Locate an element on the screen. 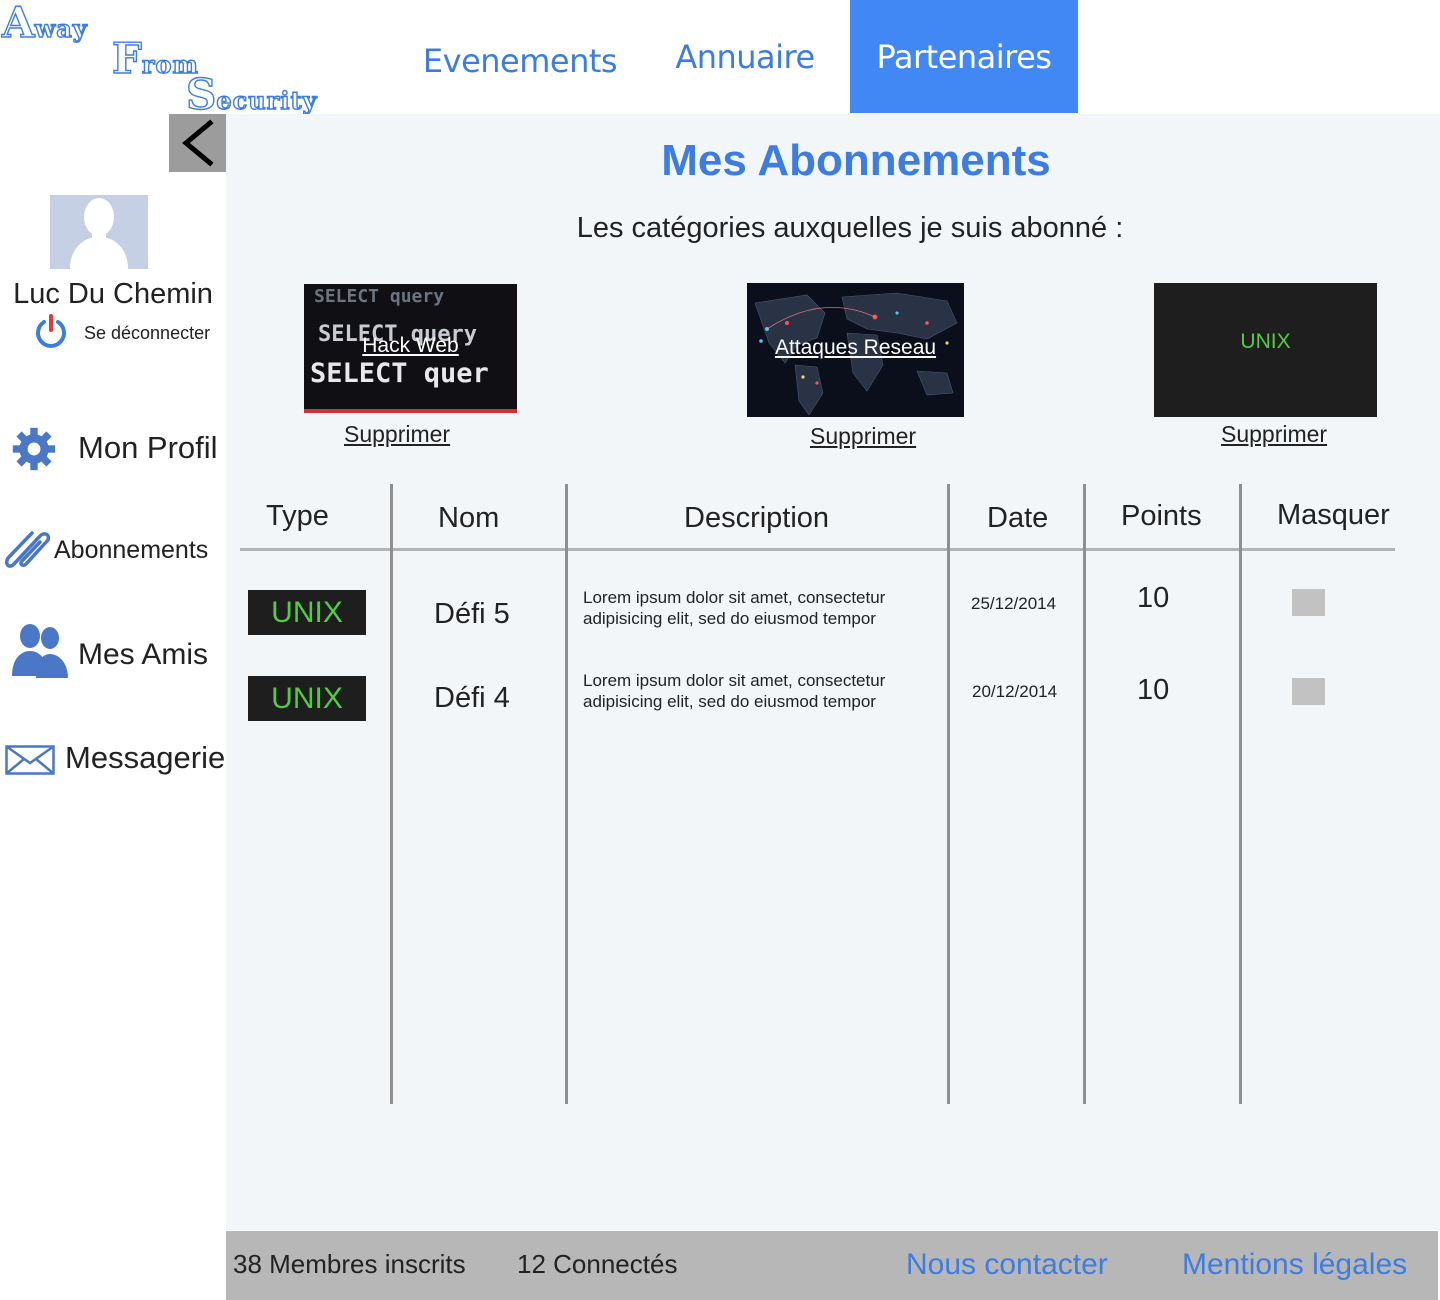 Image resolution: width=1440 pixels, height=1300 pixels. challenge-date: 25/12/2014 is located at coordinates (1014, 603).